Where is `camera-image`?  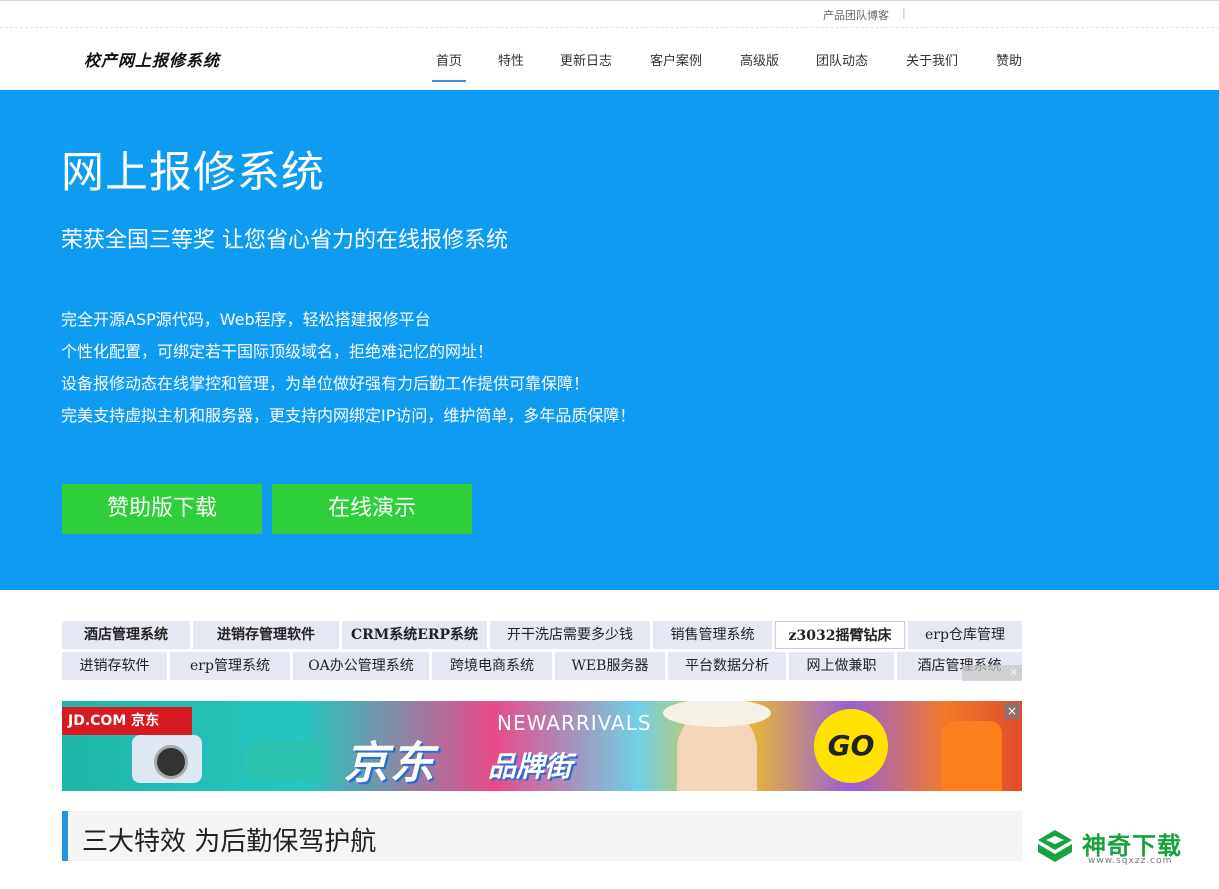
camera-image is located at coordinates (167, 759).